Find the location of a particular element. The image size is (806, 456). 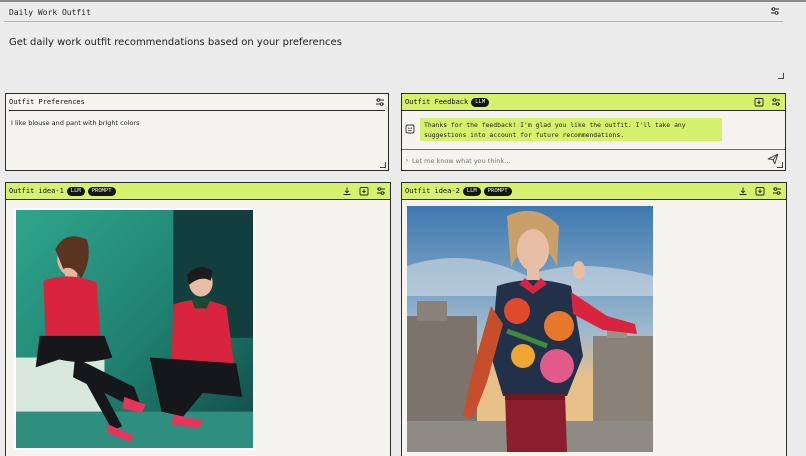

app-header: Daily Work Outfit is located at coordinates (393, 12).